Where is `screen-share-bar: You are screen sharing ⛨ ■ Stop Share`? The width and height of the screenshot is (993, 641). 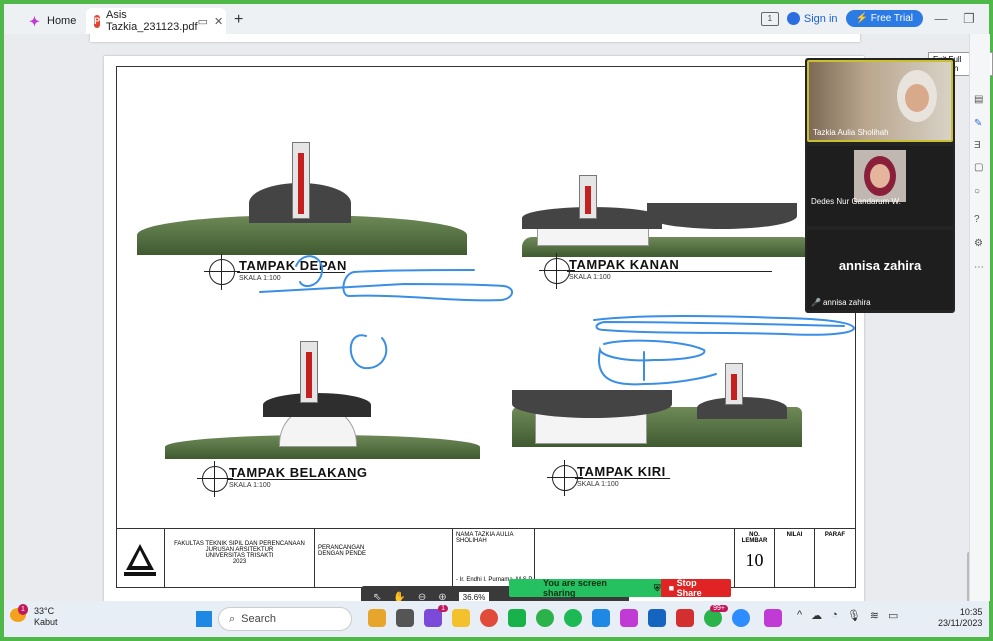 screen-share-bar: You are screen sharing ⛨ ■ Stop Share is located at coordinates (620, 588).